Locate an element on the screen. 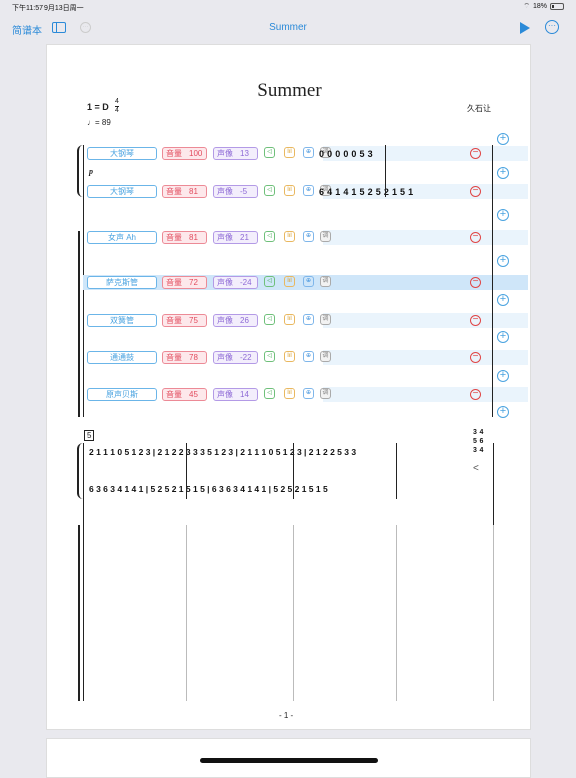 This screenshot has width=576, height=778. pan-control: 声像 21 is located at coordinates (235, 237).